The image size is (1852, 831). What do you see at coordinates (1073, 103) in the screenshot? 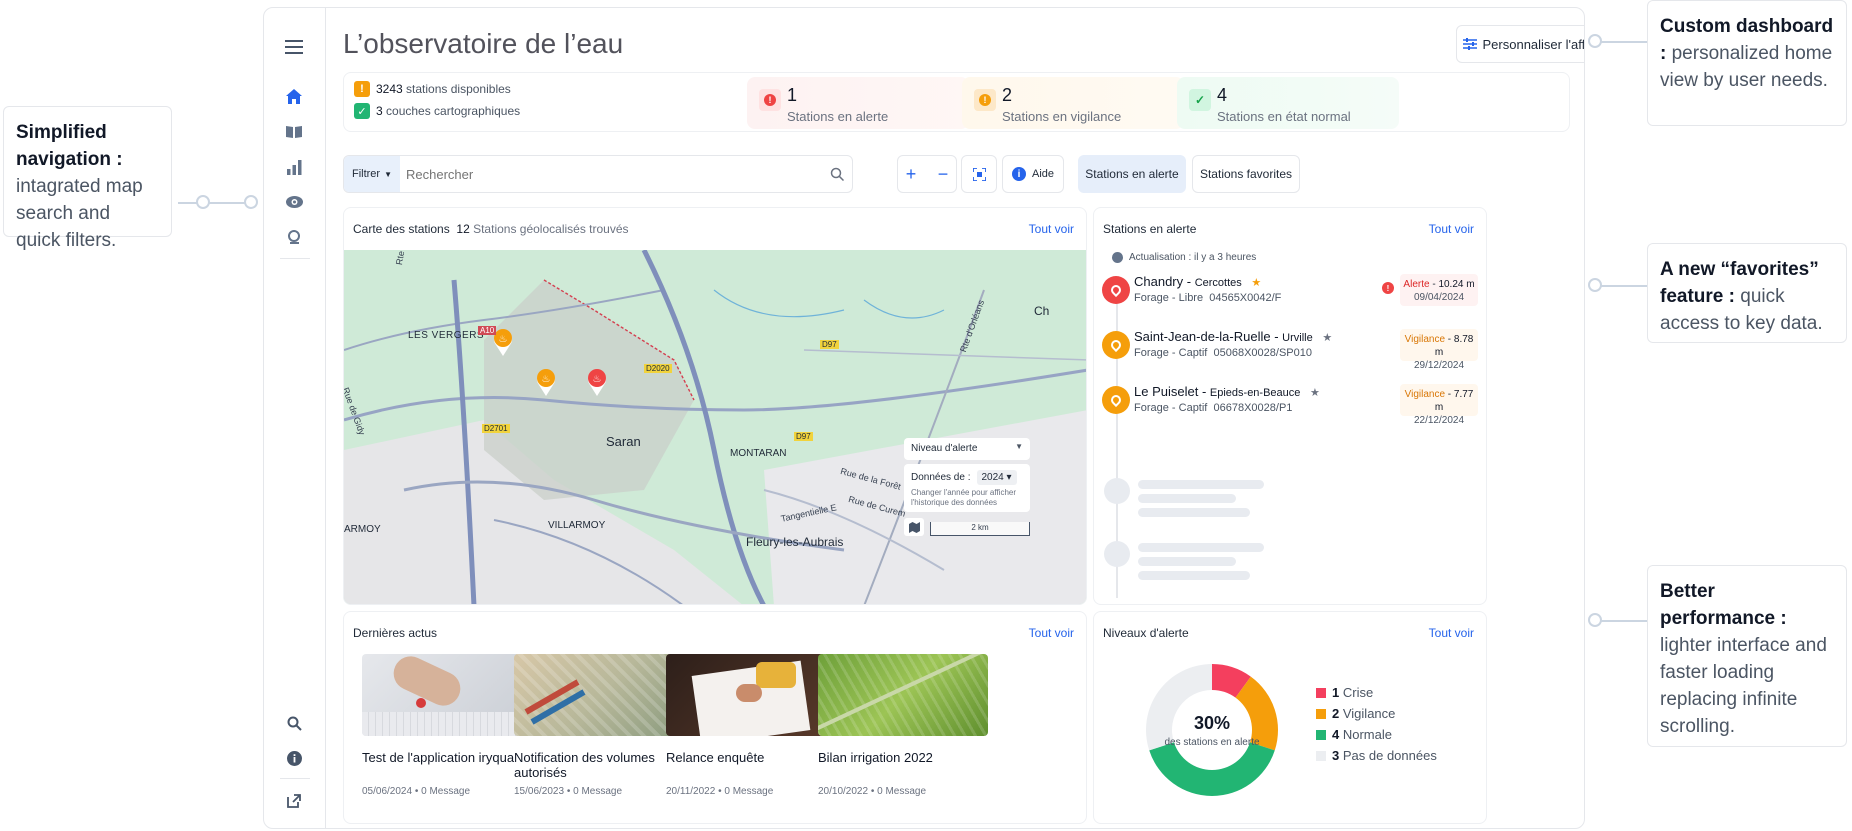
I see `stat-vigilance: ! 2 Stations en vigilance` at bounding box center [1073, 103].